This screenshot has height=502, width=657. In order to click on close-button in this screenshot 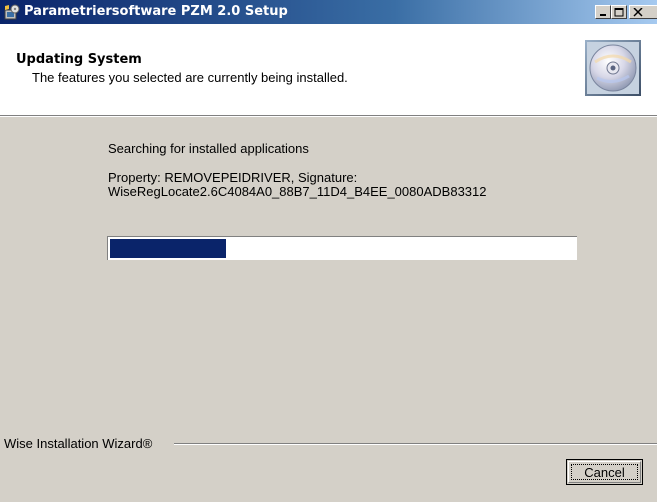, I will do `click(643, 12)`.